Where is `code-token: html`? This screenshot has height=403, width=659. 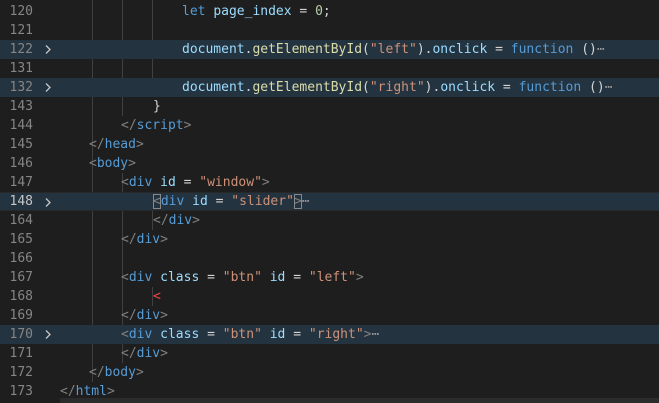 code-token: html is located at coordinates (91, 391).